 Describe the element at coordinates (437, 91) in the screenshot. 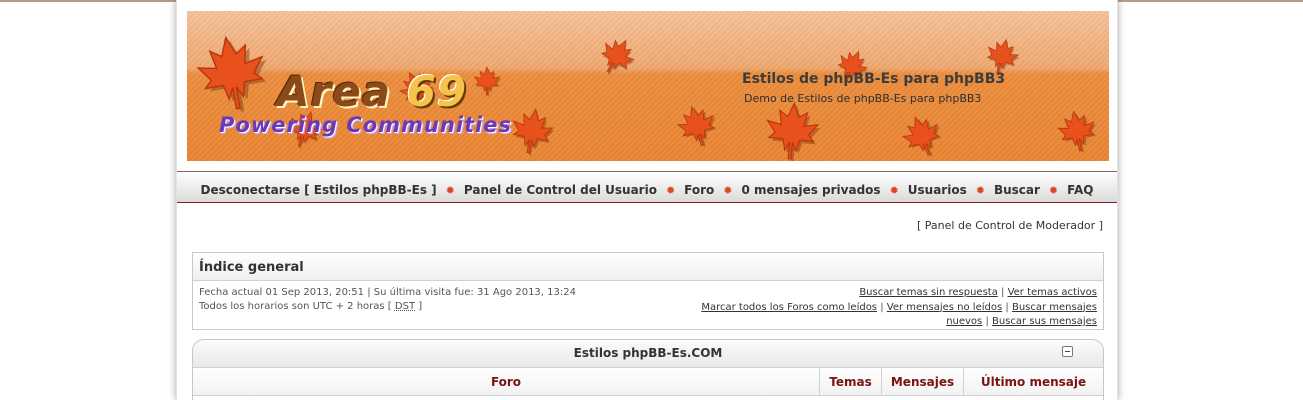

I see `logo-number: 69` at that location.